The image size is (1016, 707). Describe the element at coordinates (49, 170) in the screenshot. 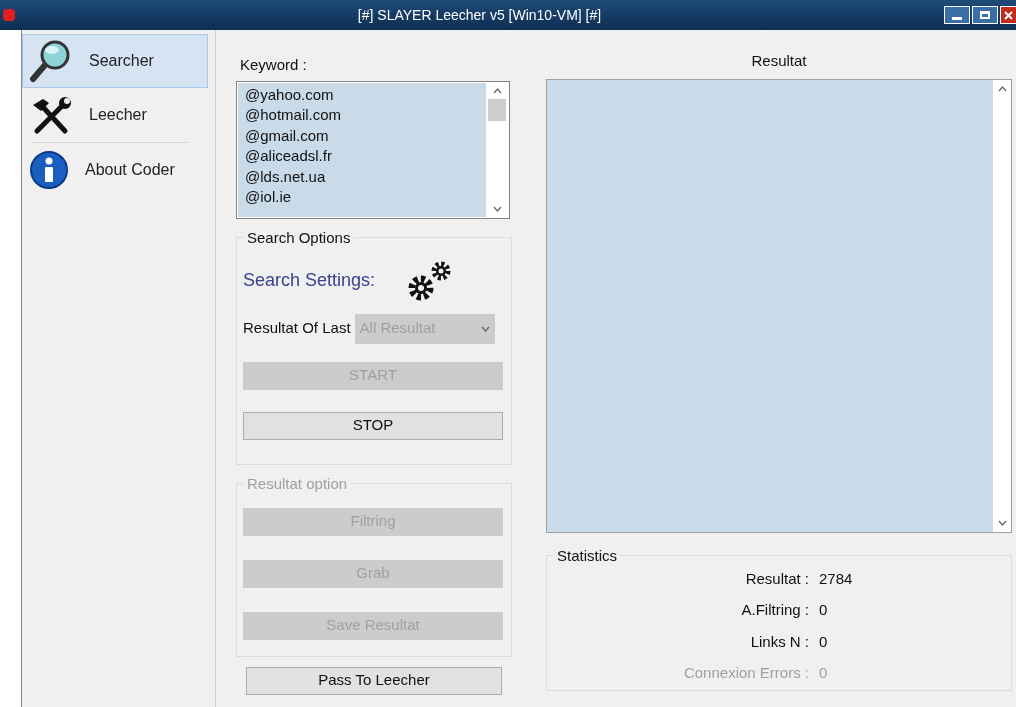

I see `info-icon` at that location.